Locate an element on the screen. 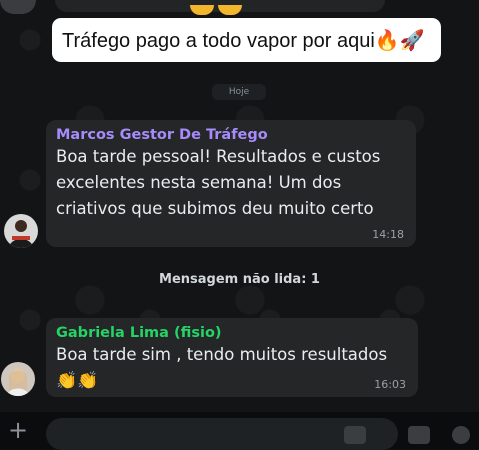  sender-avatar-gabriela is located at coordinates (18, 379).